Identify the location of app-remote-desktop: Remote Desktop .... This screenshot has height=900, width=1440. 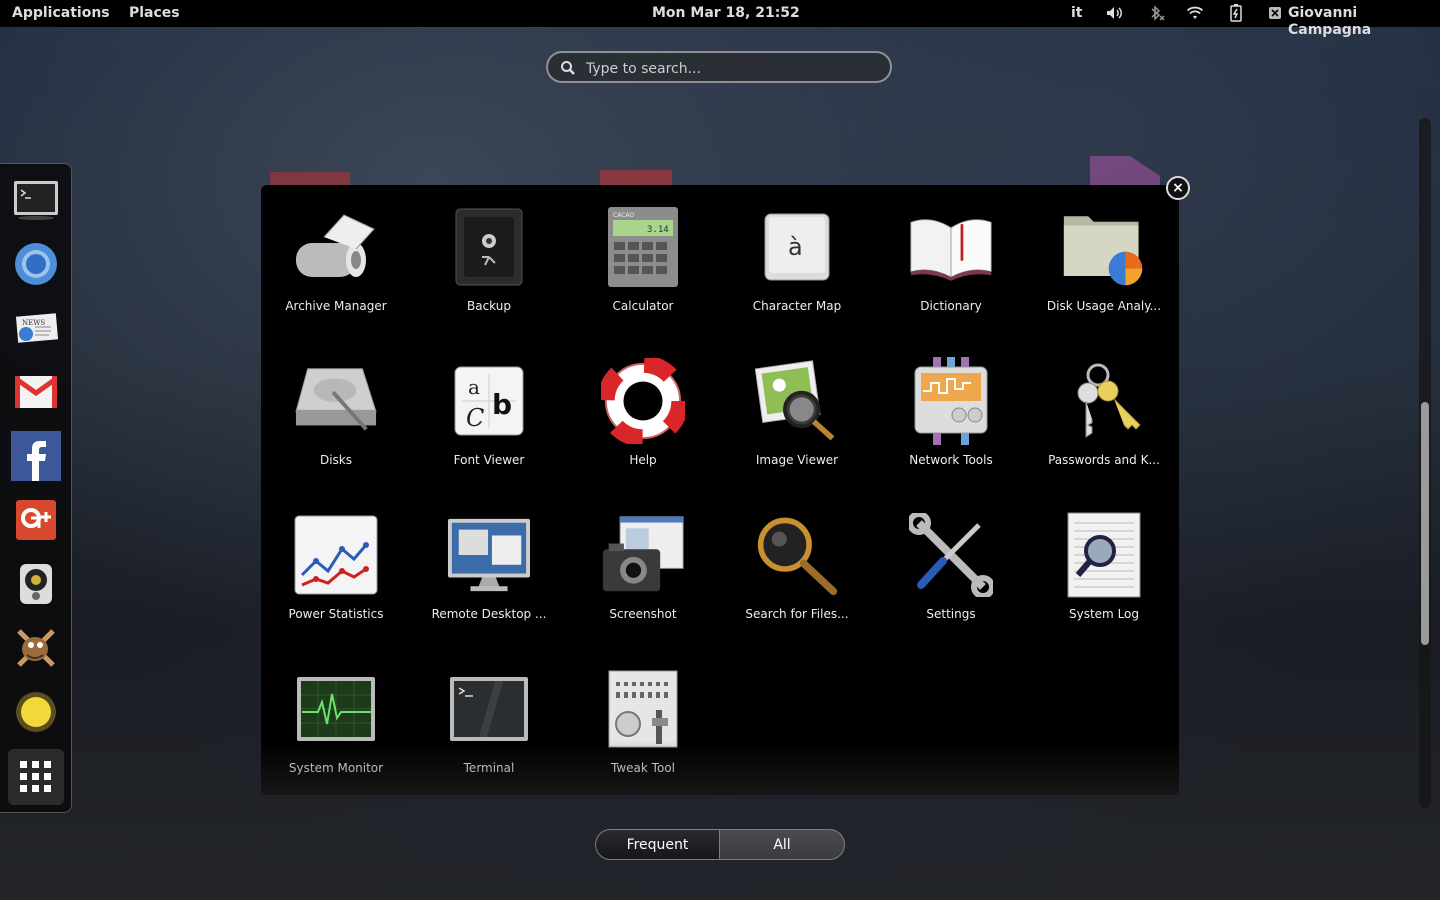
(489, 563).